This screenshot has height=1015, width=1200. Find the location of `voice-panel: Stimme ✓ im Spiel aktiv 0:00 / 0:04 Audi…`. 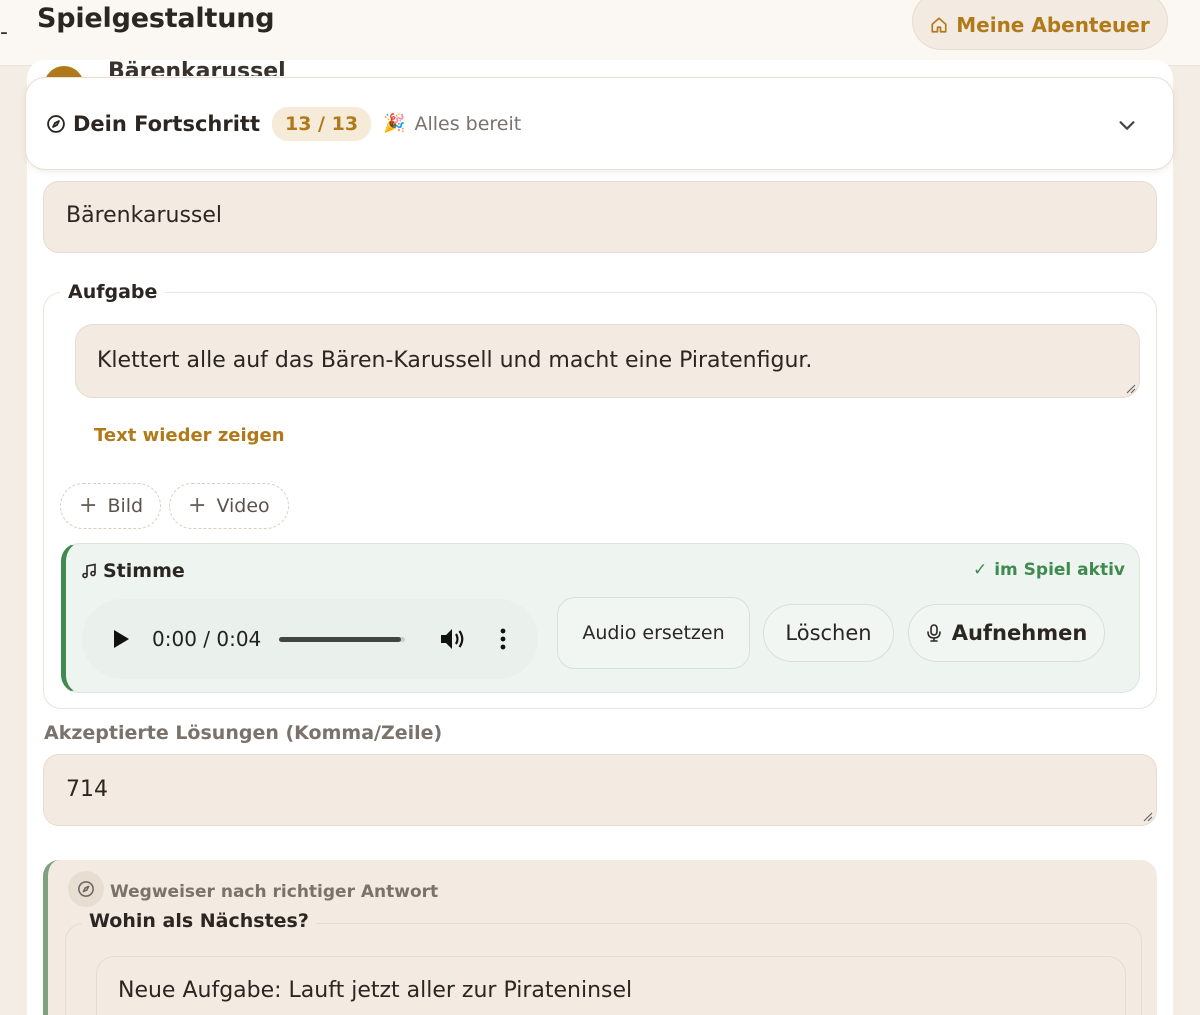

voice-panel: Stimme ✓ im Spiel aktiv 0:00 / 0:04 Audi… is located at coordinates (600, 618).